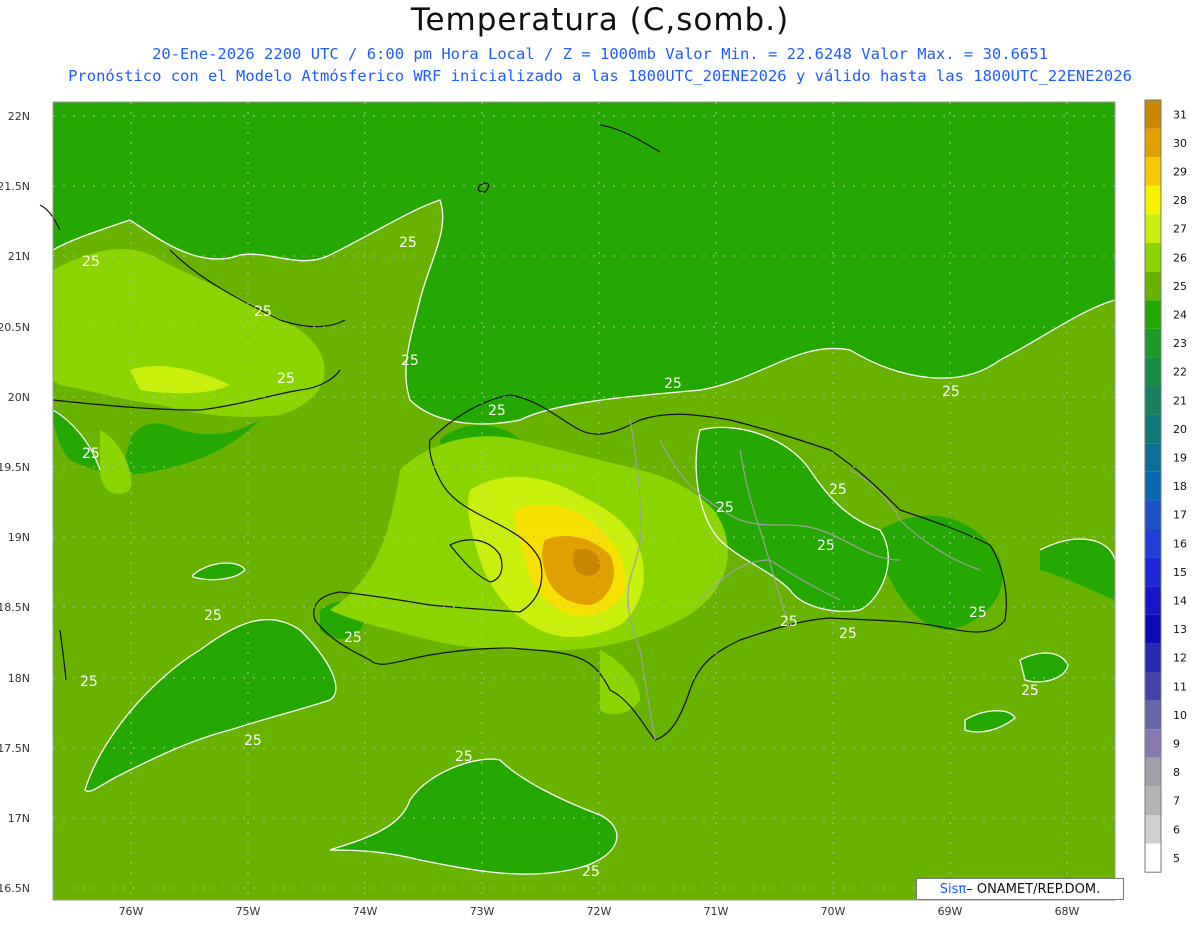 This screenshot has height=927, width=1200. Describe the element at coordinates (586, 562) in the screenshot. I see `warm-31-regions` at that location.